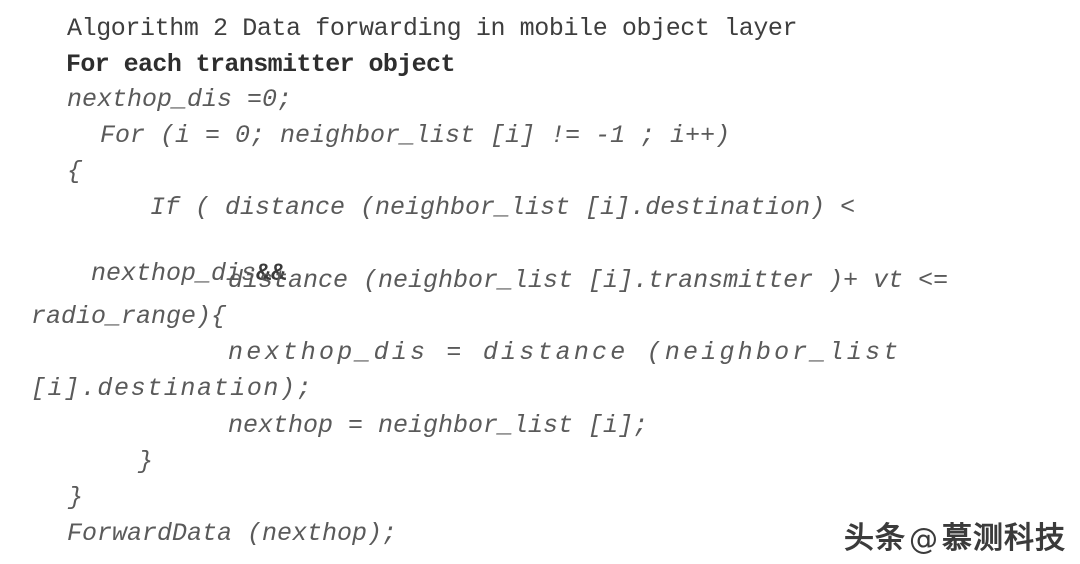 This screenshot has width=1080, height=564. What do you see at coordinates (260, 64) in the screenshot?
I see `algorithm-subheader: For each transmitter object` at bounding box center [260, 64].